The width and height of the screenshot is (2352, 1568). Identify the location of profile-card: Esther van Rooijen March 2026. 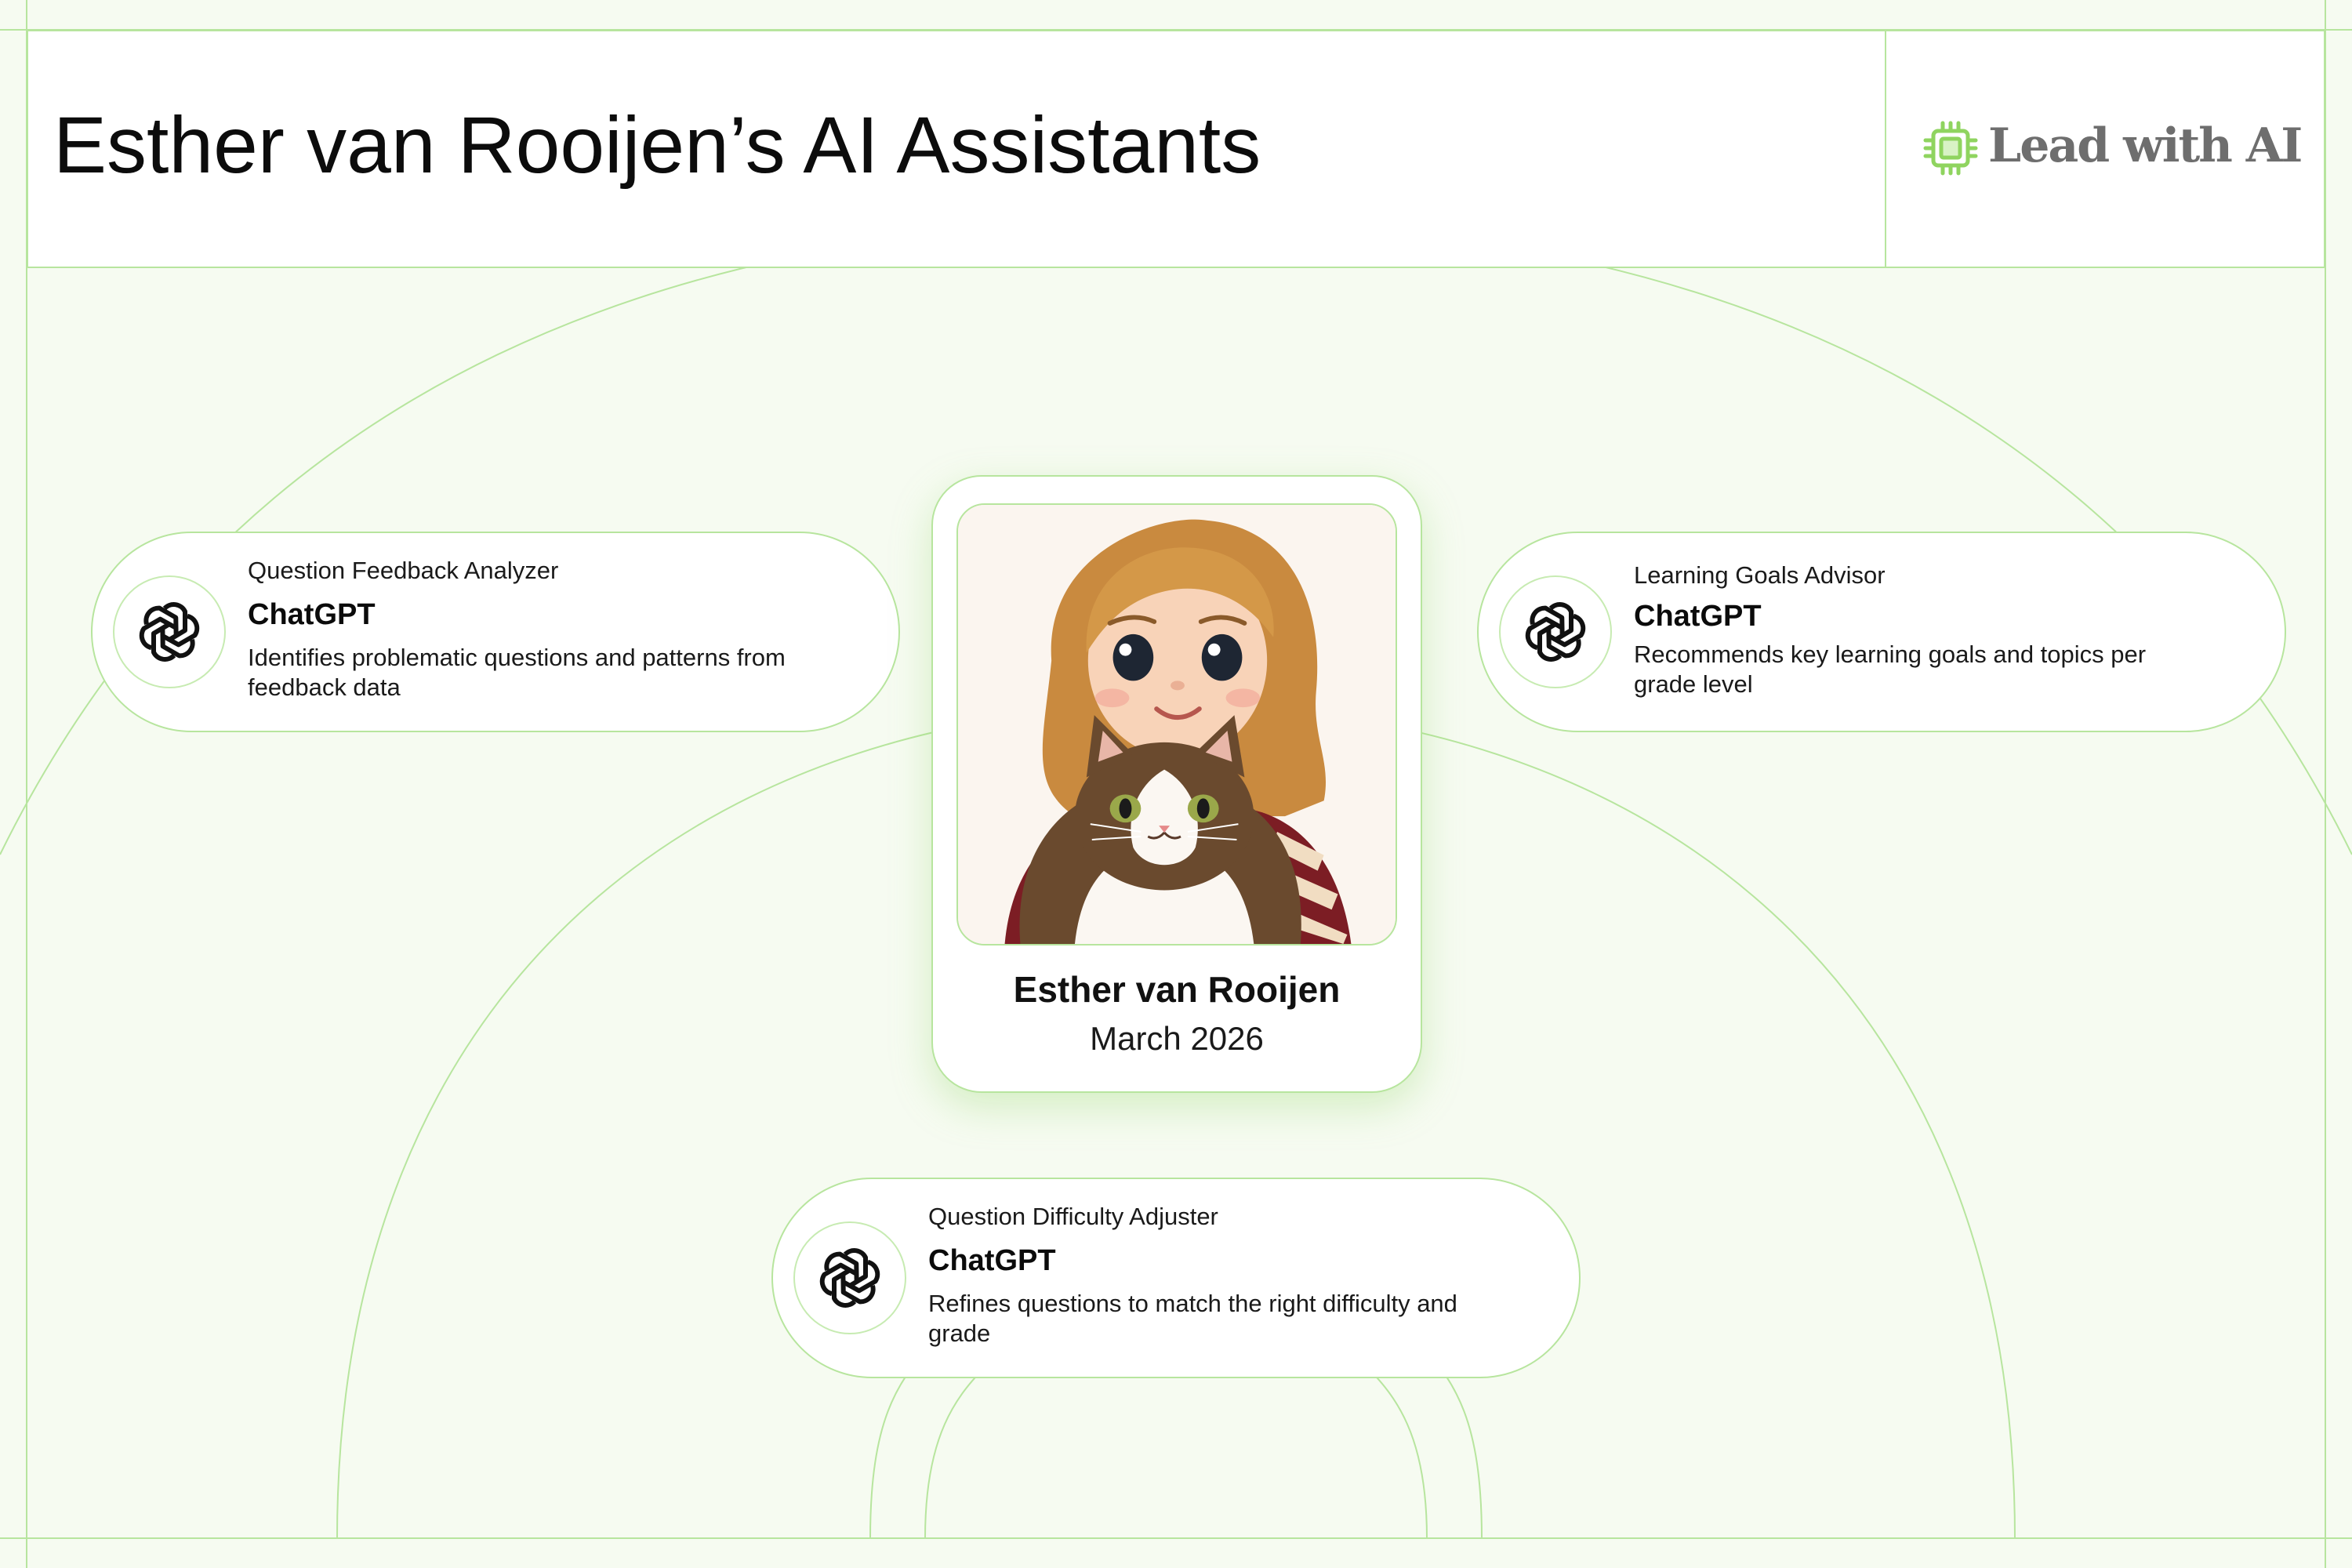
(1176, 784).